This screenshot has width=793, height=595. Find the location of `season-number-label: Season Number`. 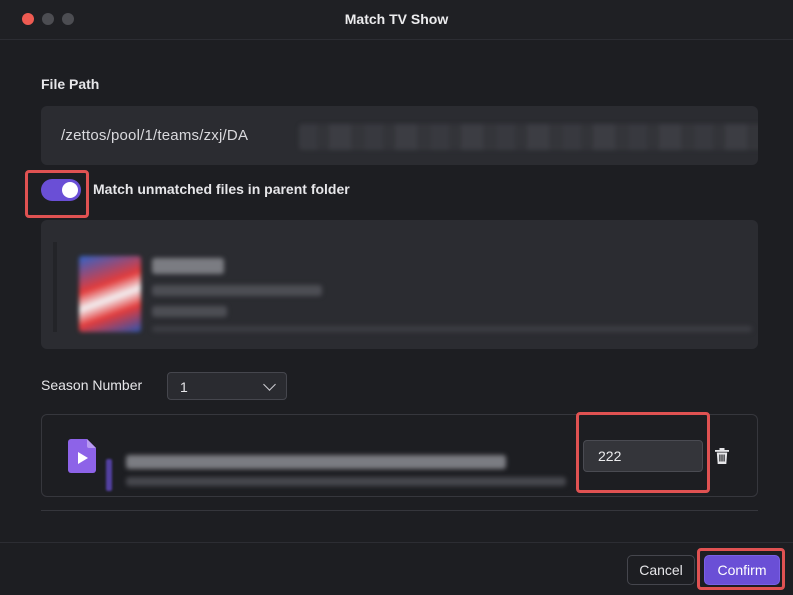

season-number-label: Season Number is located at coordinates (92, 385).